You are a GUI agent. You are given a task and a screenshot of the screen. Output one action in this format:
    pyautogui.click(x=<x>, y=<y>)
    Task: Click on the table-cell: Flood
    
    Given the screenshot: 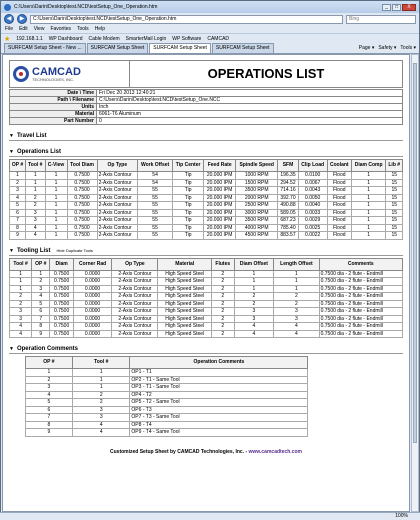 What is the action you would take?
    pyautogui.click(x=339, y=212)
    